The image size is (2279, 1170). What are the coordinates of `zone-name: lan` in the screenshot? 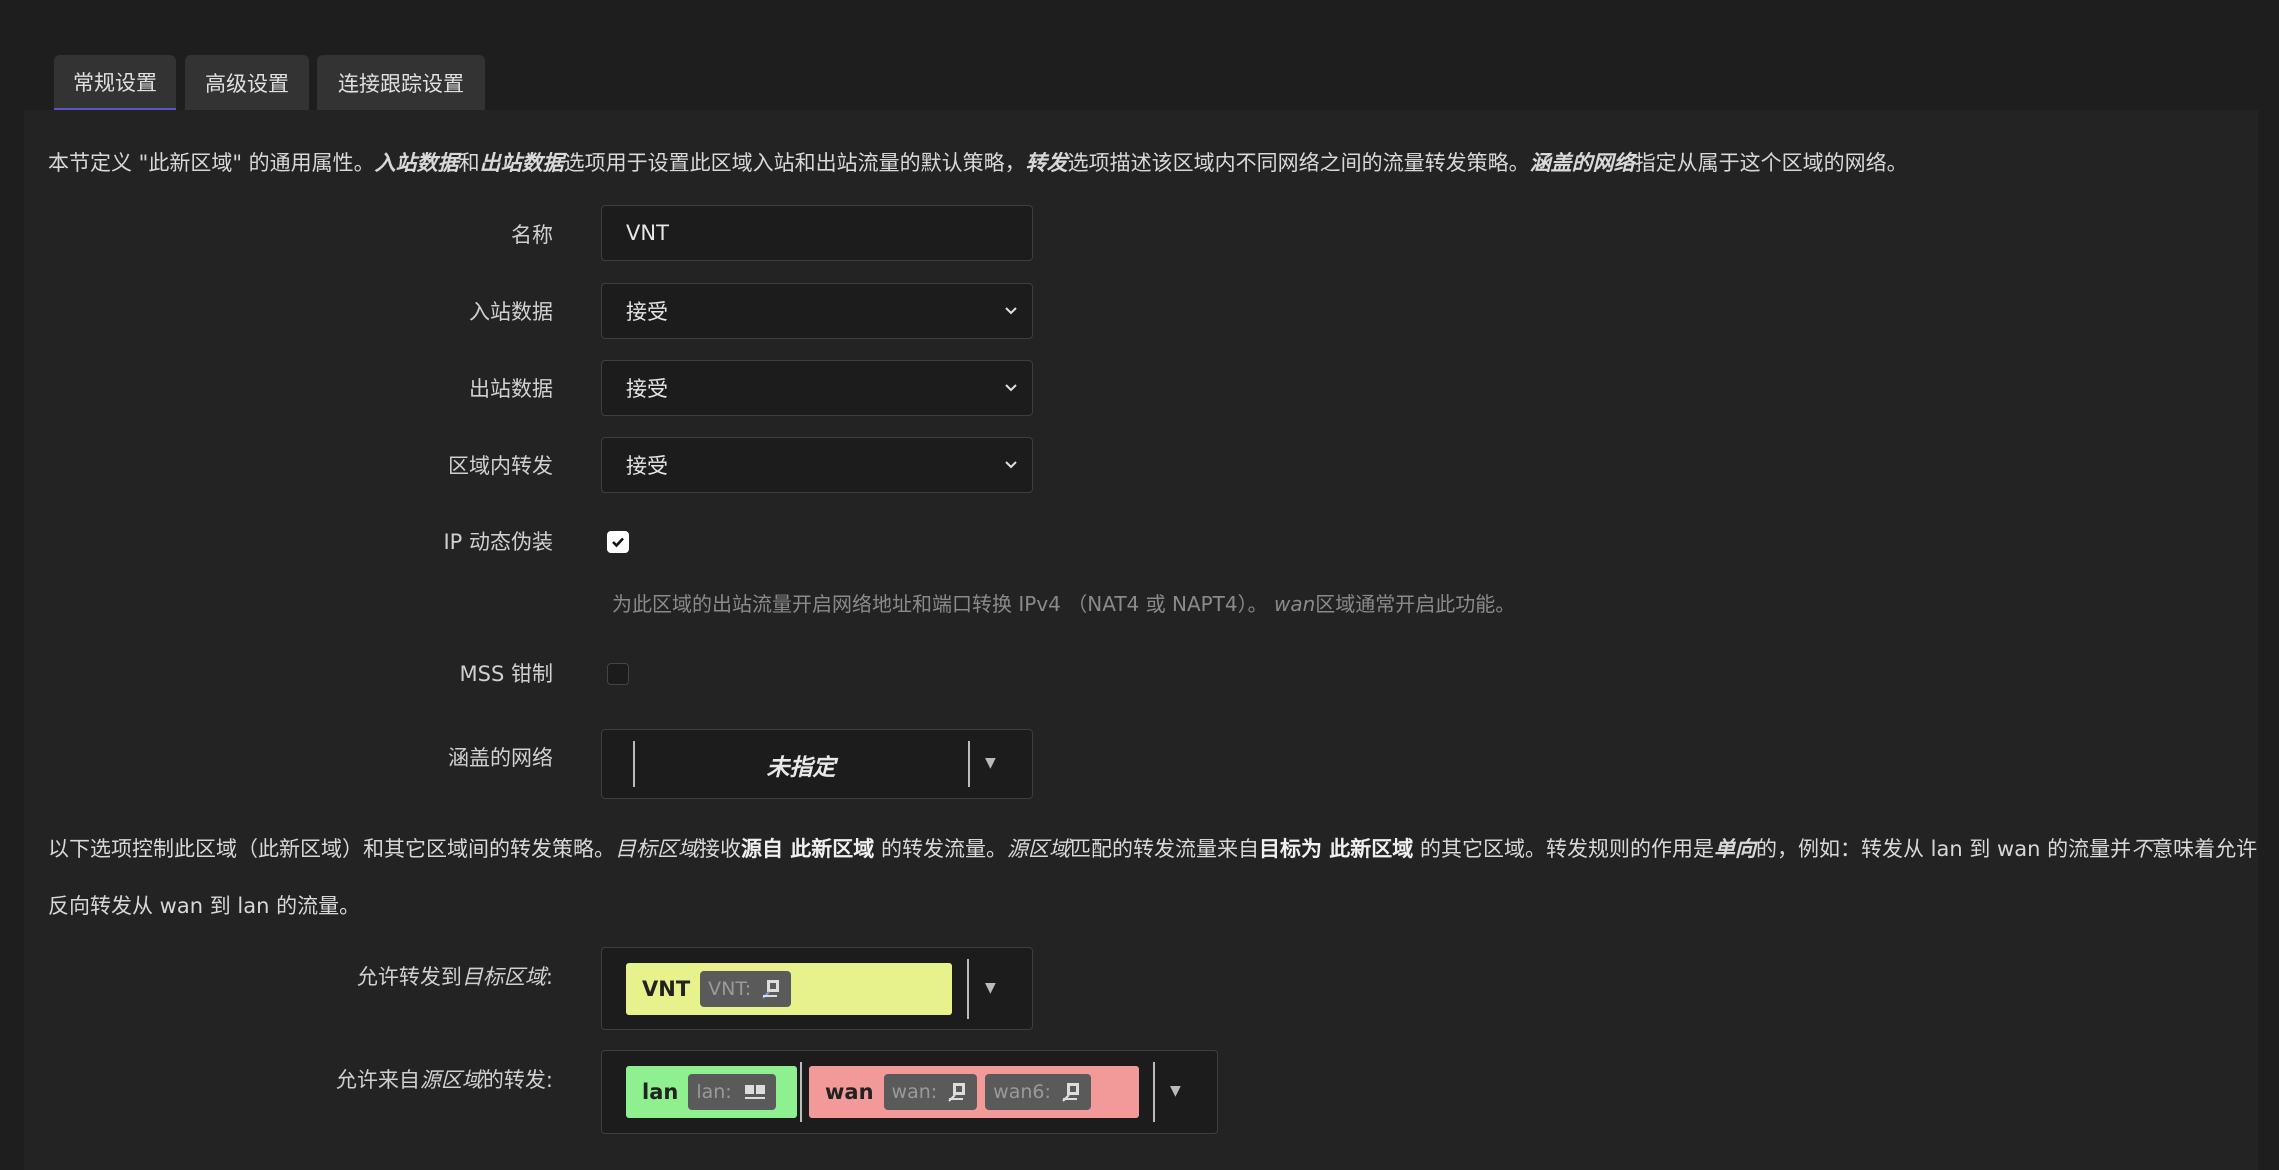 It's located at (660, 1092).